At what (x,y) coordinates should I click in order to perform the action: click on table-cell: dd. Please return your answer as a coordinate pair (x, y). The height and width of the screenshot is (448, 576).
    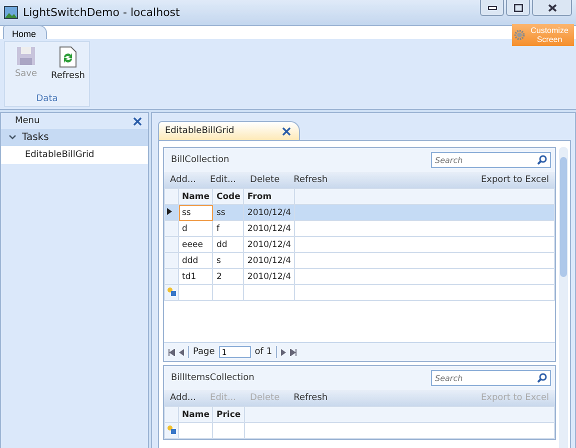
    Looking at the image, I should click on (228, 244).